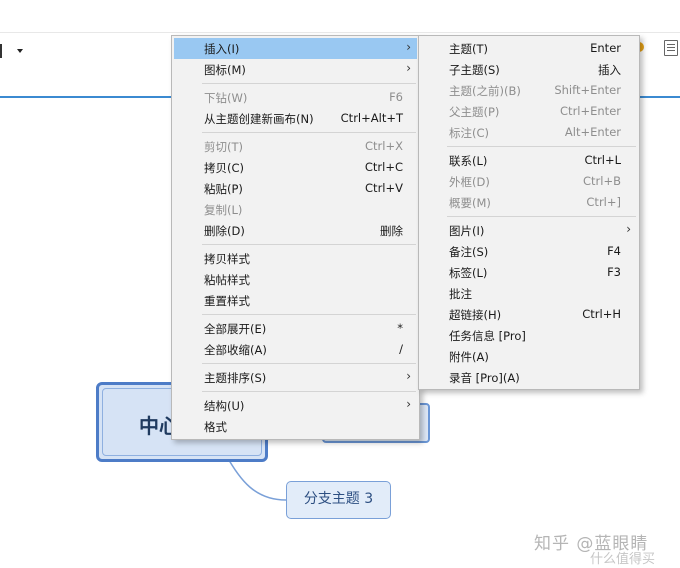 This screenshot has width=680, height=568. Describe the element at coordinates (529, 335) in the screenshot. I see `submenu-item-task-info: 任务信息 [Pro]` at that location.